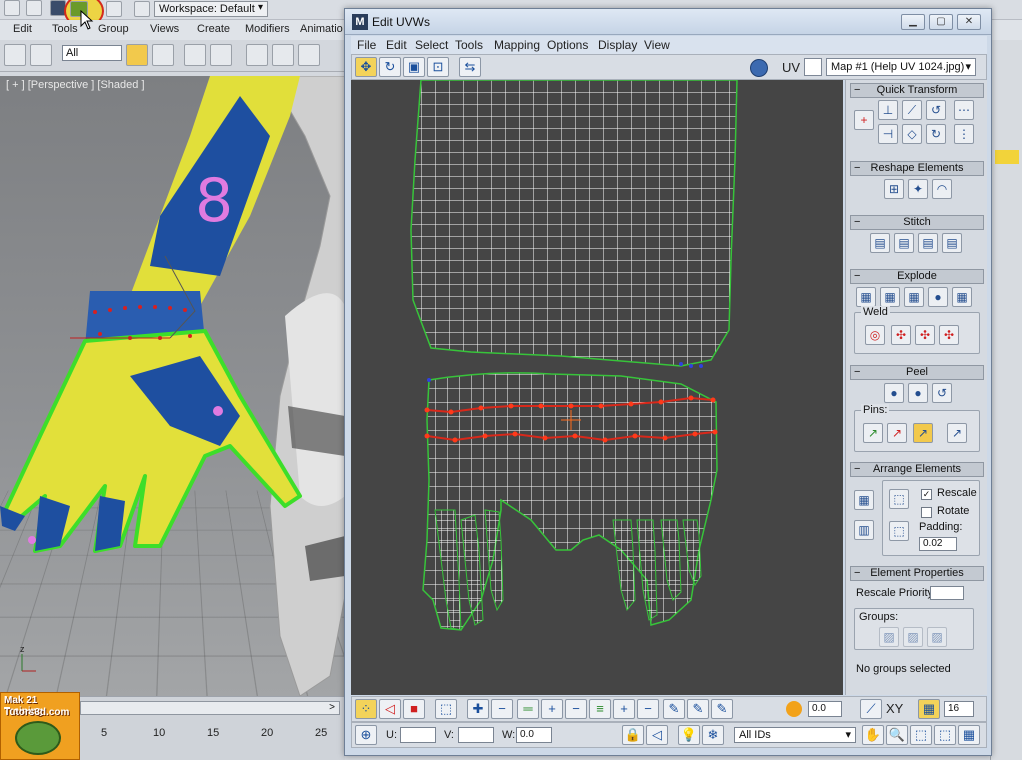  What do you see at coordinates (617, 45) in the screenshot?
I see `uvw-menu-display: Display` at bounding box center [617, 45].